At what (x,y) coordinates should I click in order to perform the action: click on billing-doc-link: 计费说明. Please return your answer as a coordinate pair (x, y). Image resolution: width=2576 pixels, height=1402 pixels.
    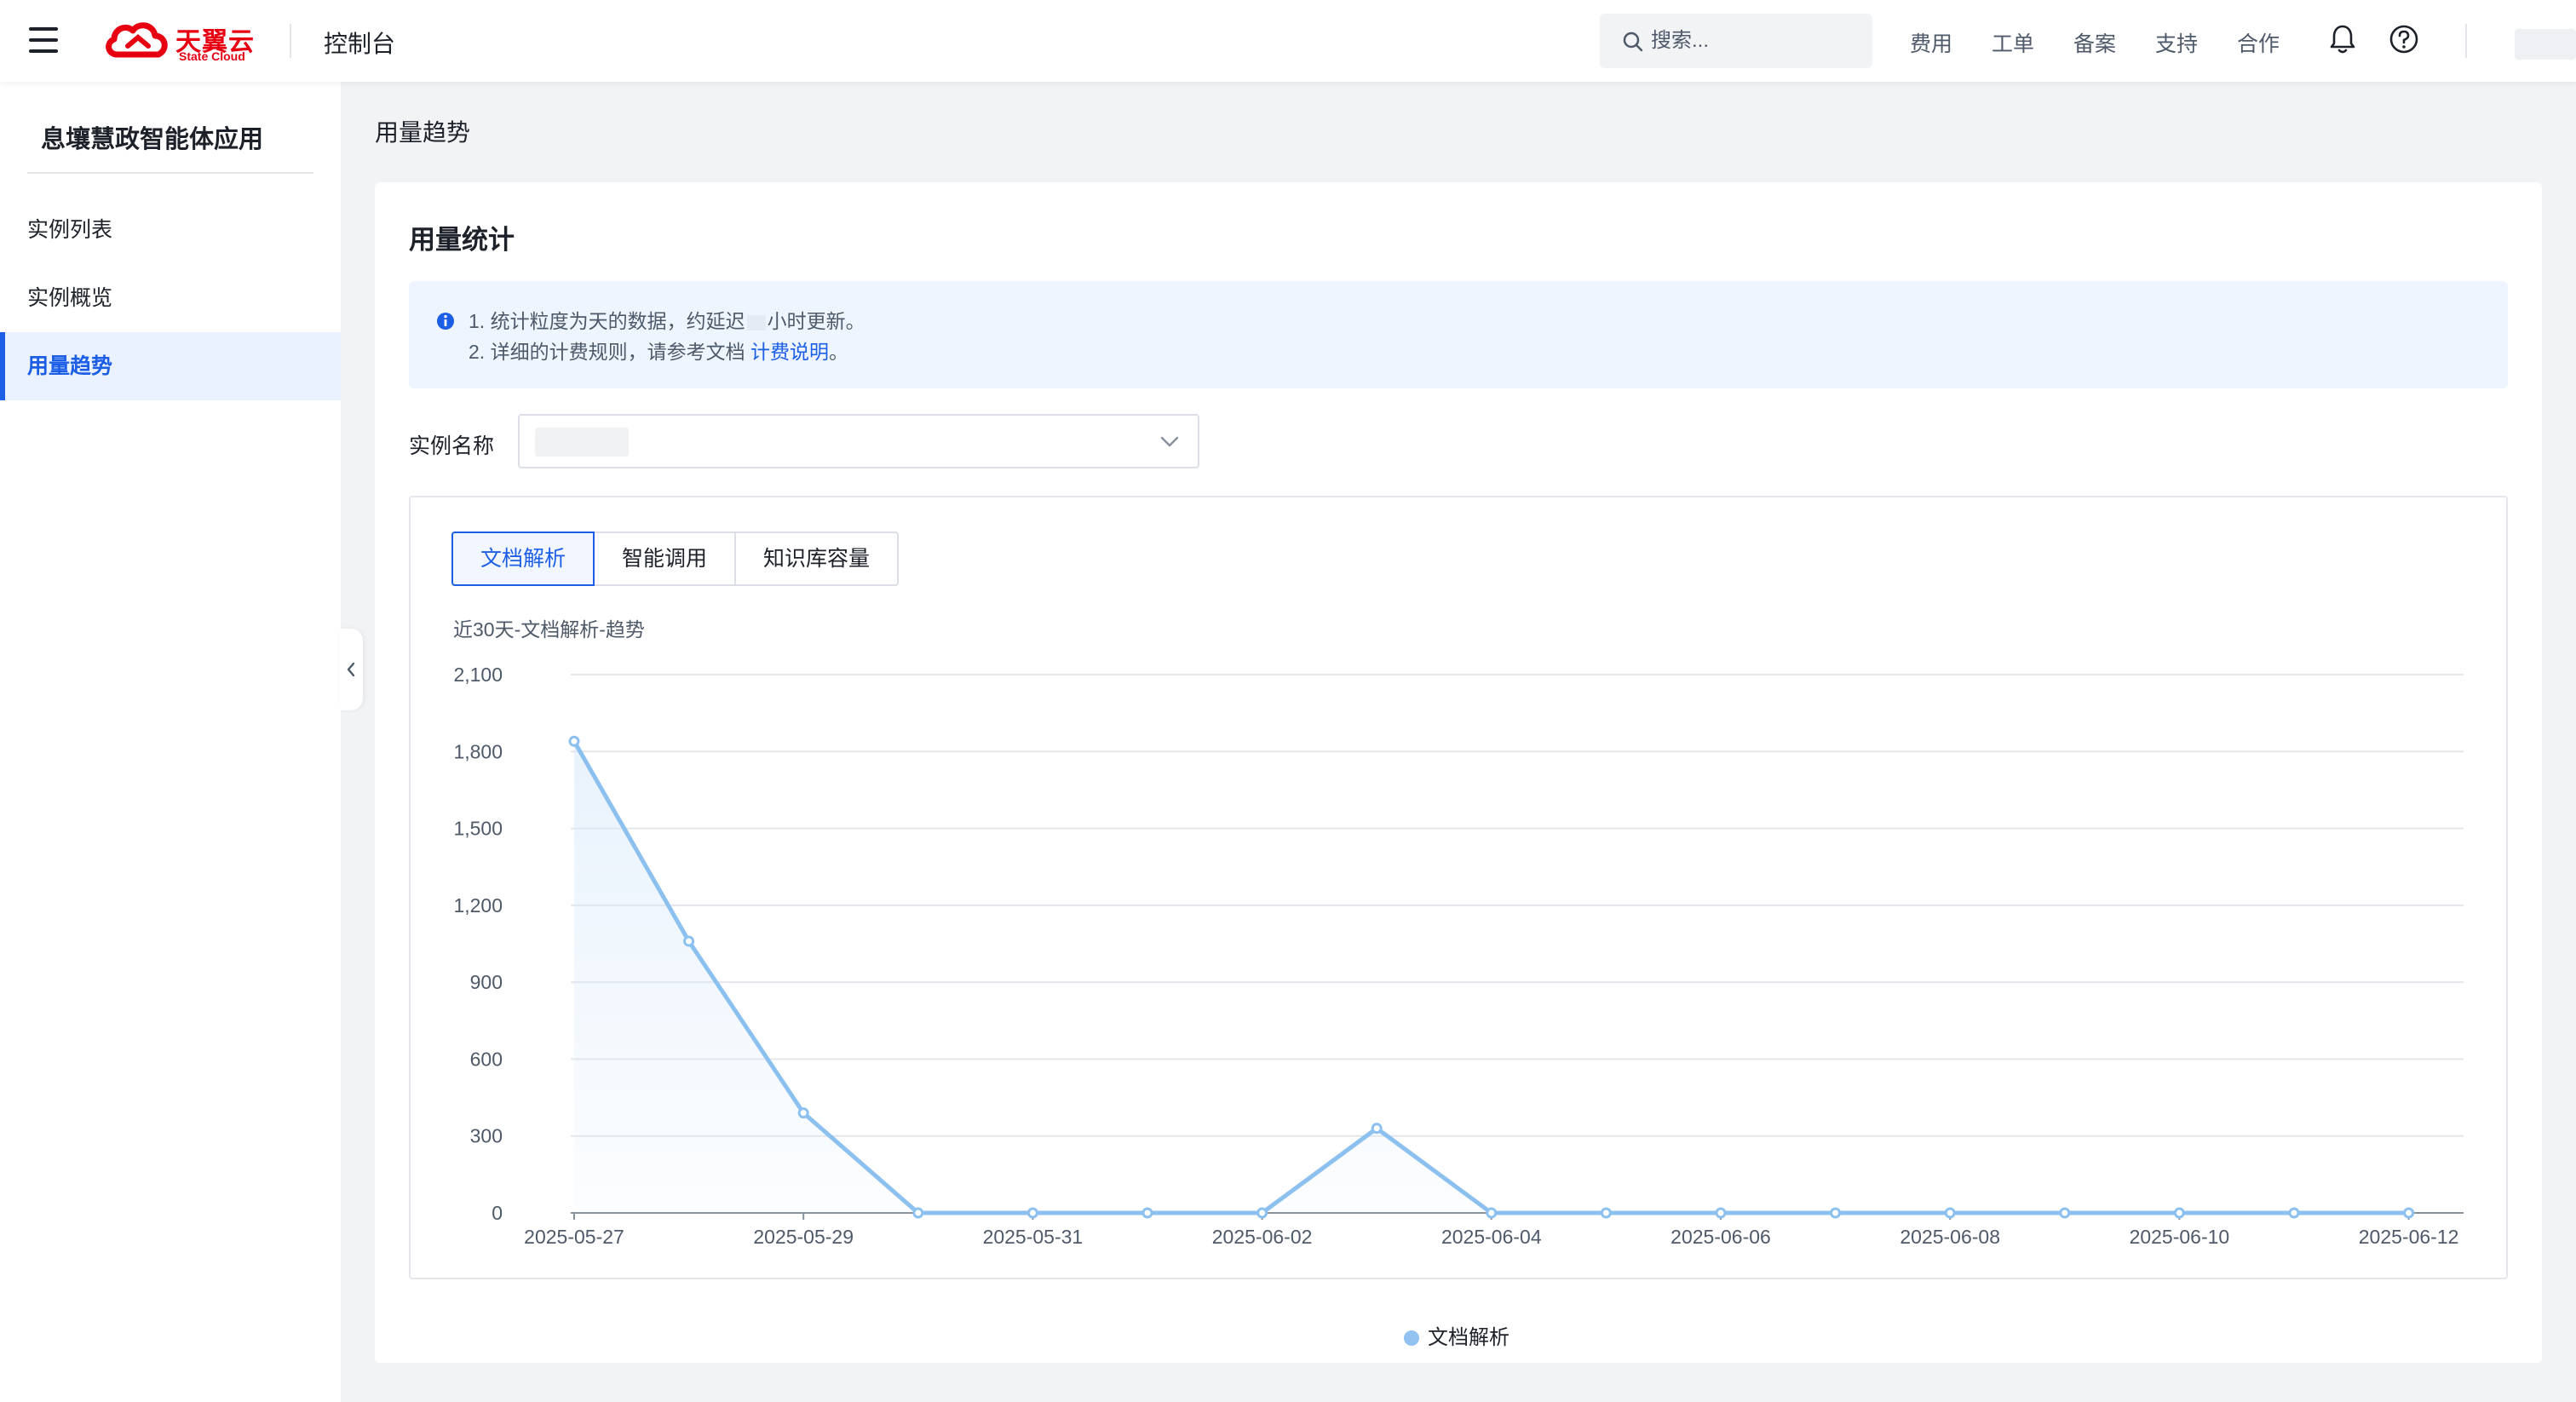
    Looking at the image, I should click on (789, 352).